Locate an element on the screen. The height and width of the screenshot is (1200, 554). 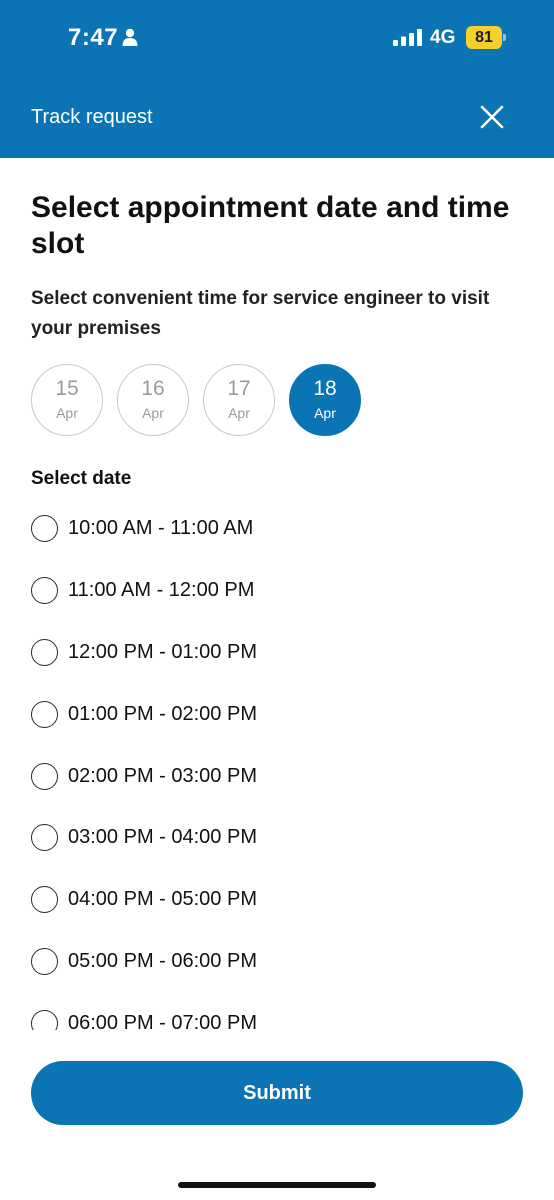
date-chip-15: 15 Apr is located at coordinates (67, 400).